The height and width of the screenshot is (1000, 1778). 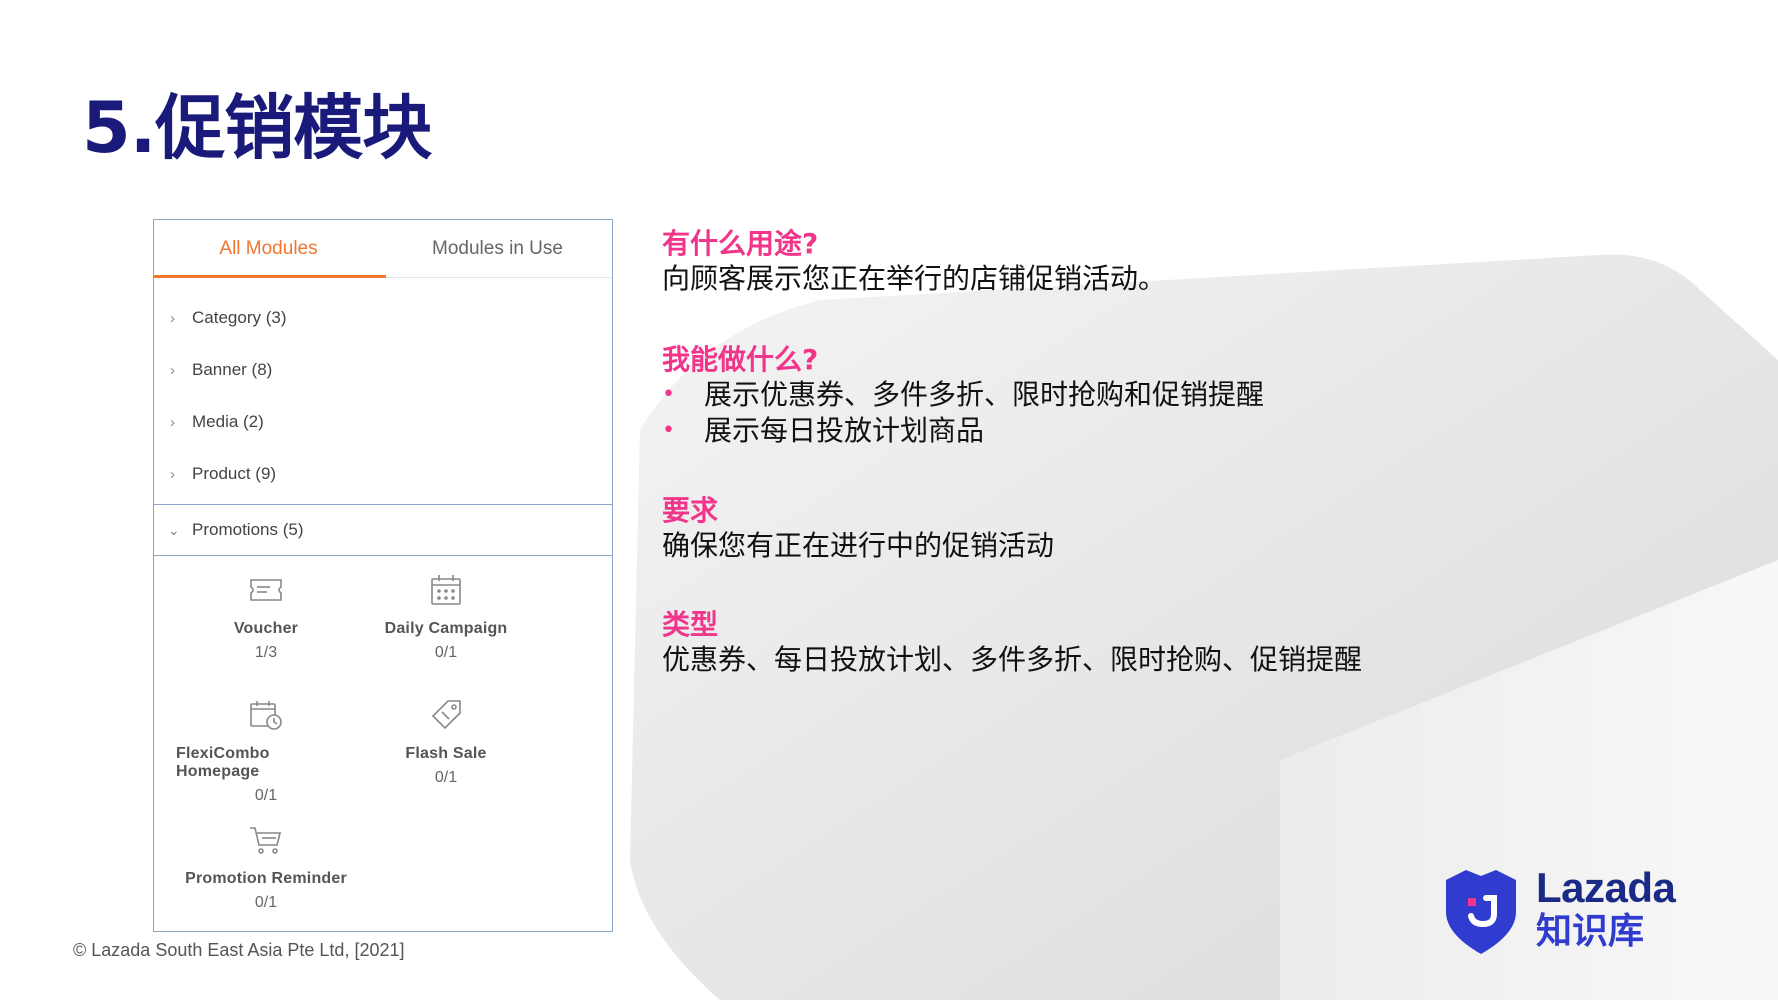 I want to click on can-do-item-text: 展示每日投放计划商品, so click(x=844, y=430).